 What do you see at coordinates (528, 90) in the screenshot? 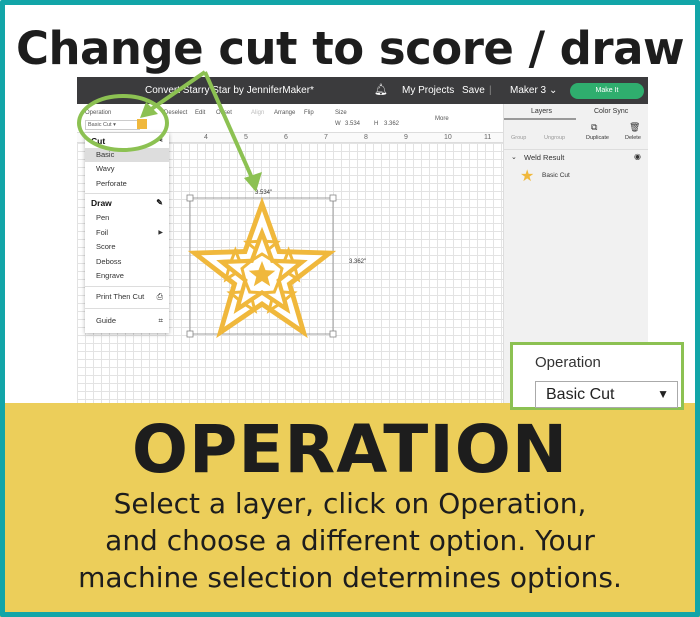
I see `machine-select: Maker 3` at bounding box center [528, 90].